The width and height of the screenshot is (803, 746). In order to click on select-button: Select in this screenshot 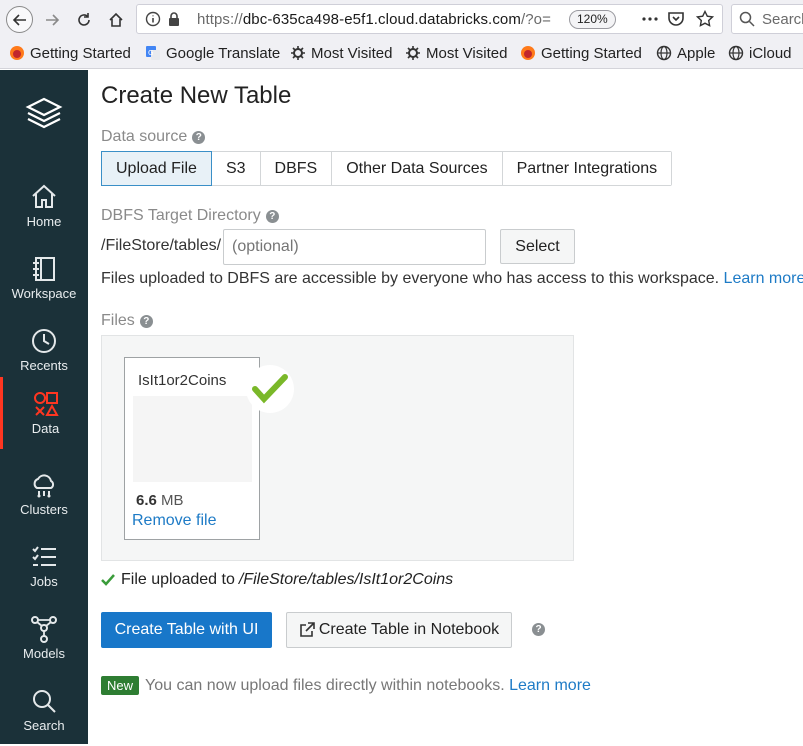, I will do `click(537, 246)`.